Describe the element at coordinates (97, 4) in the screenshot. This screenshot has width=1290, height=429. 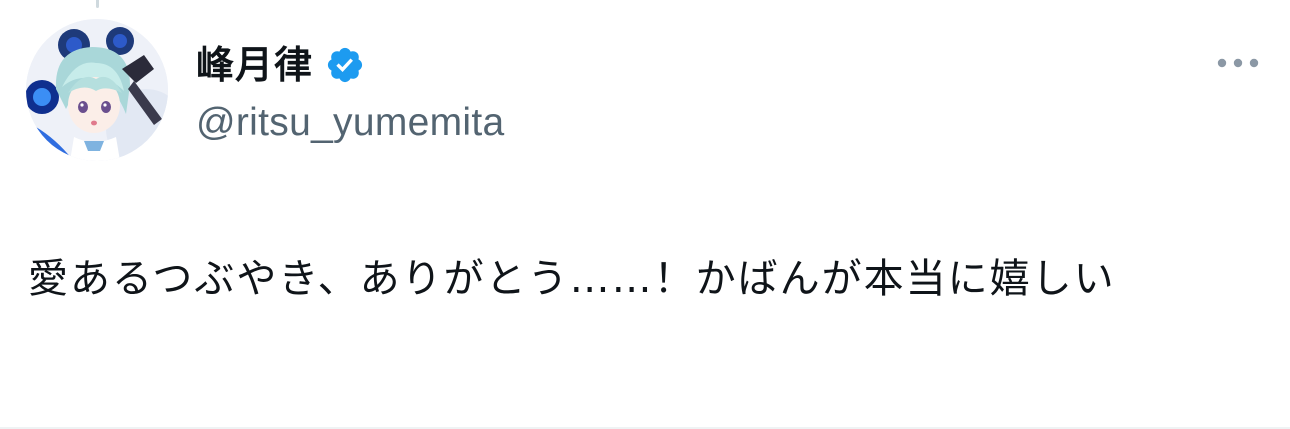
I see `thread-connector-line` at that location.